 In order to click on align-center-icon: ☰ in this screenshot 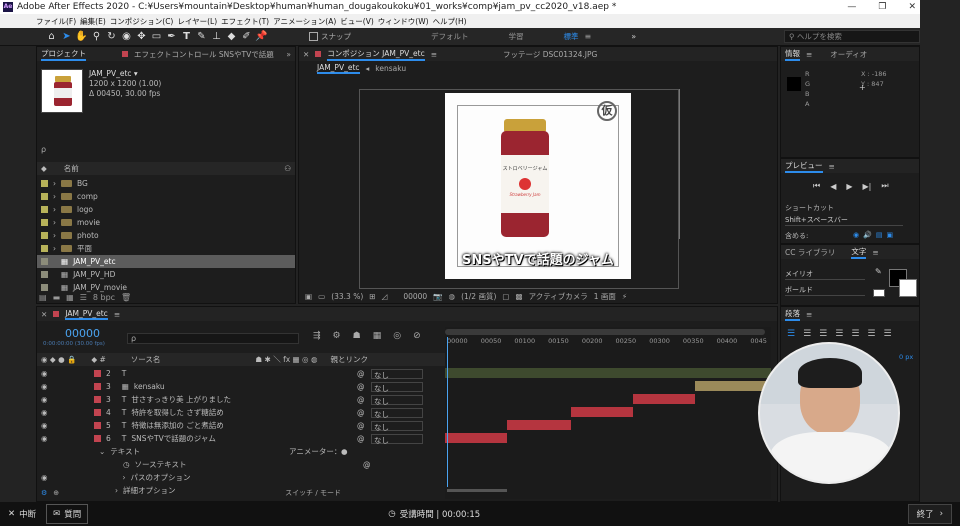, I will do `click(807, 334)`.